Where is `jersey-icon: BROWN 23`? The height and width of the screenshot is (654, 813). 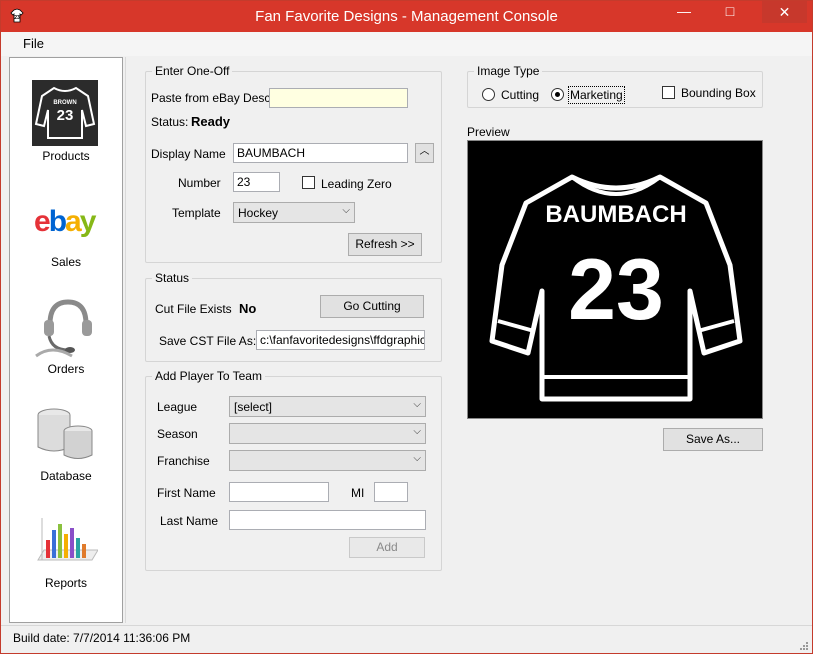 jersey-icon: BROWN 23 is located at coordinates (65, 113).